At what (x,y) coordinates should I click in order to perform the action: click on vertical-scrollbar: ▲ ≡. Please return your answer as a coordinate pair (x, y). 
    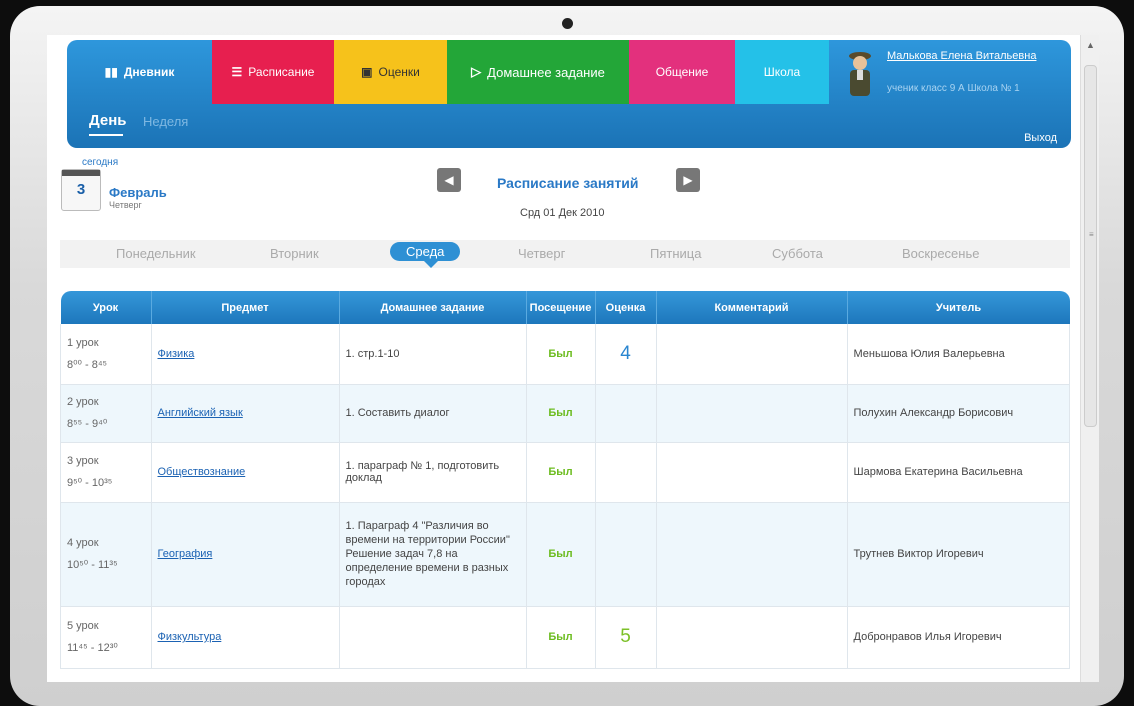
    Looking at the image, I should click on (1089, 358).